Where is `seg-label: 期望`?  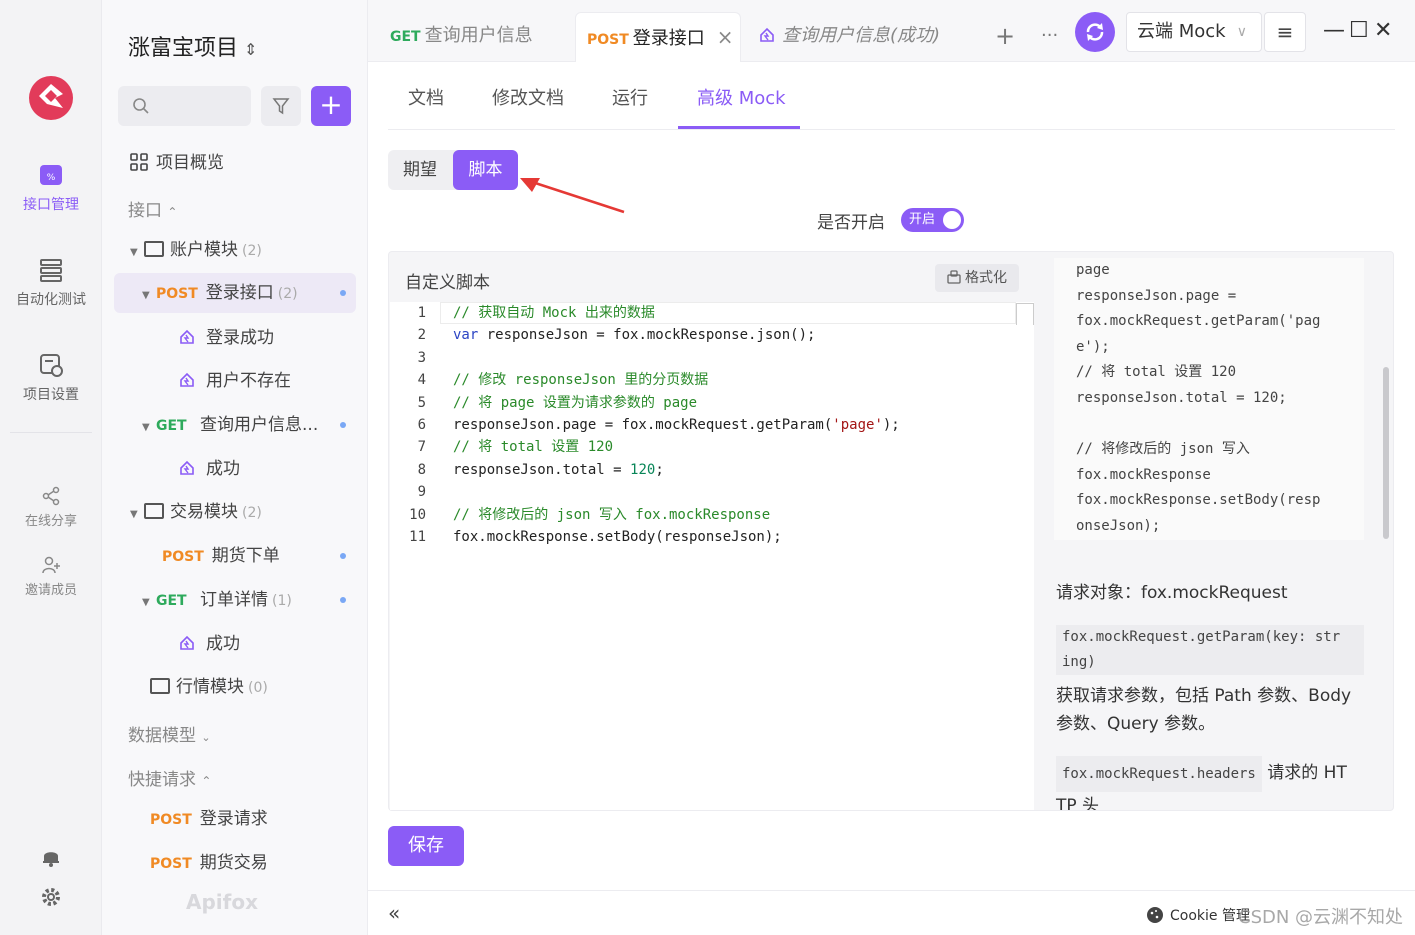 seg-label: 期望 is located at coordinates (420, 170).